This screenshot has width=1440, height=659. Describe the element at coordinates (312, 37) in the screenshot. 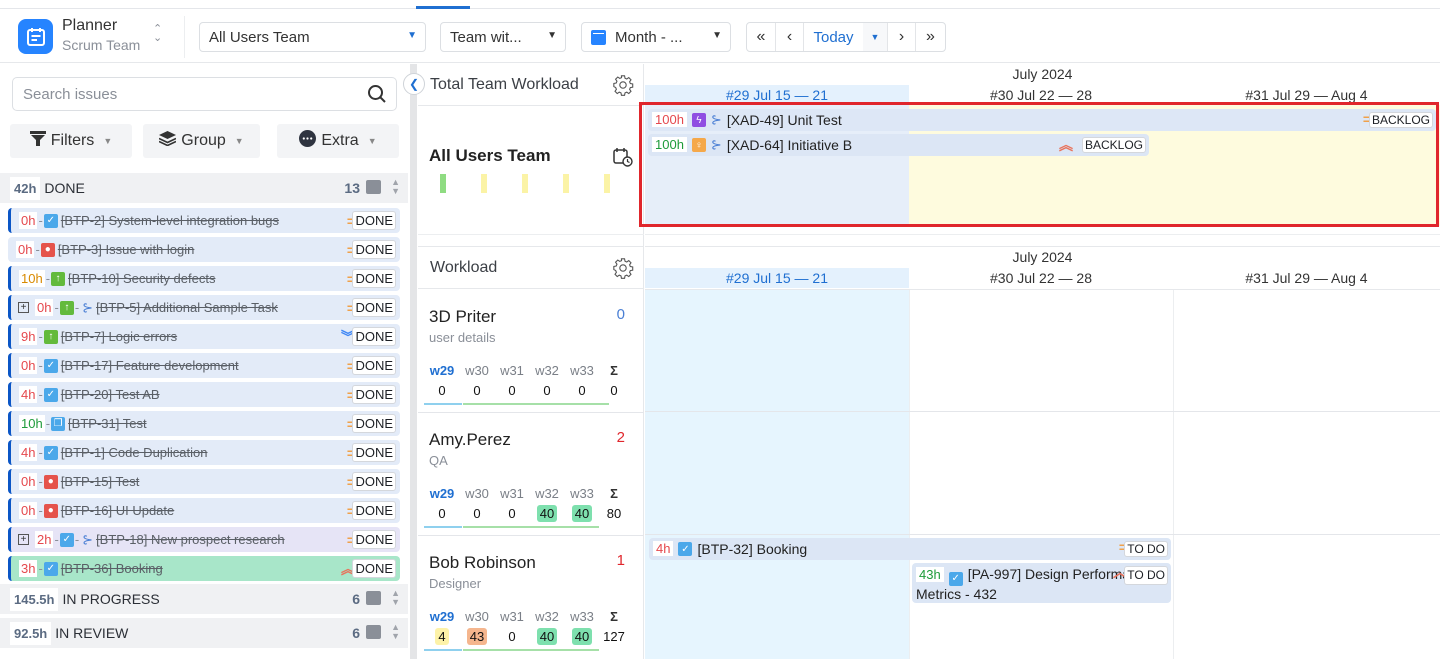

I see `team-select: All Users Team ▼` at that location.